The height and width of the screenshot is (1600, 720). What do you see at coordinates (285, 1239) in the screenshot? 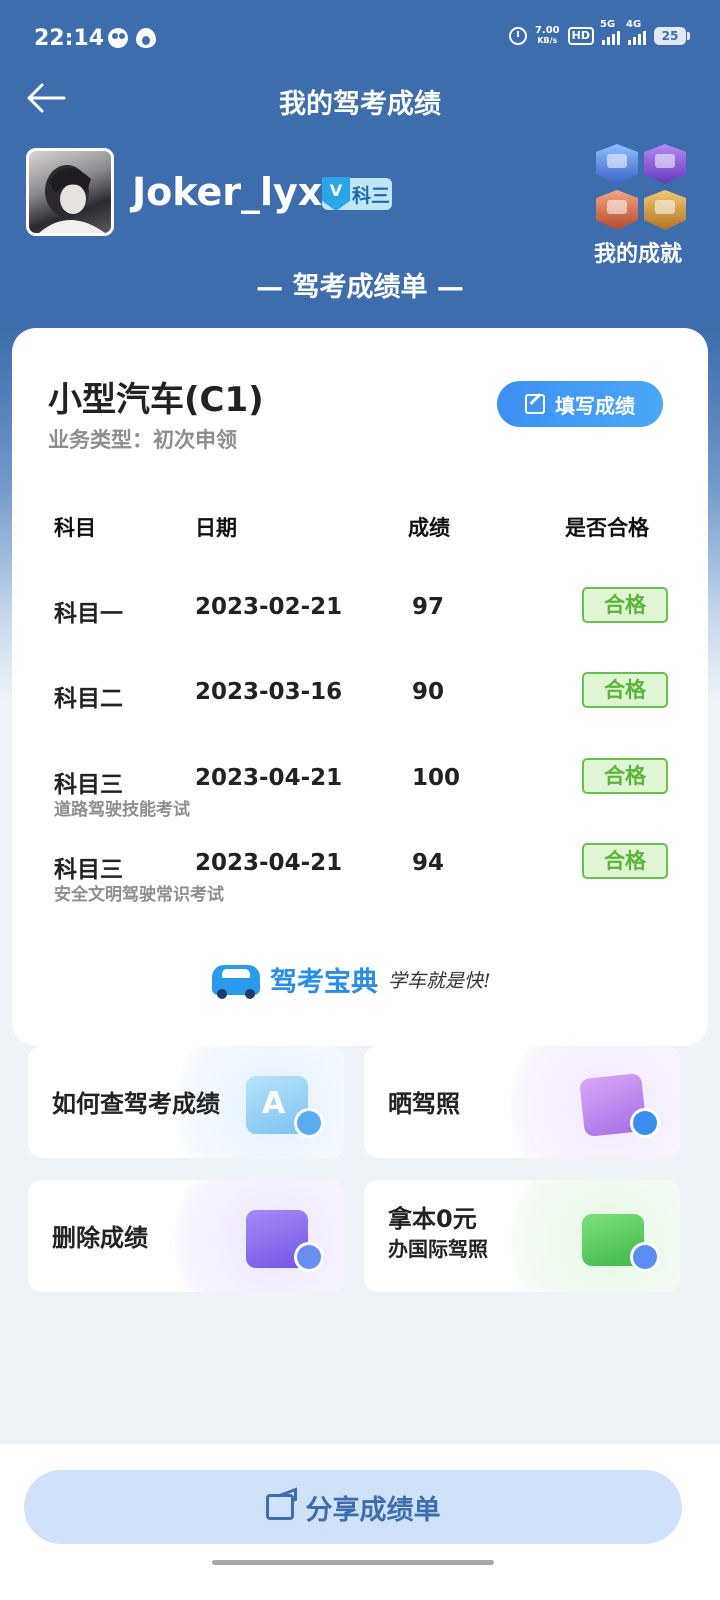
I see `delete-document-icon` at bounding box center [285, 1239].